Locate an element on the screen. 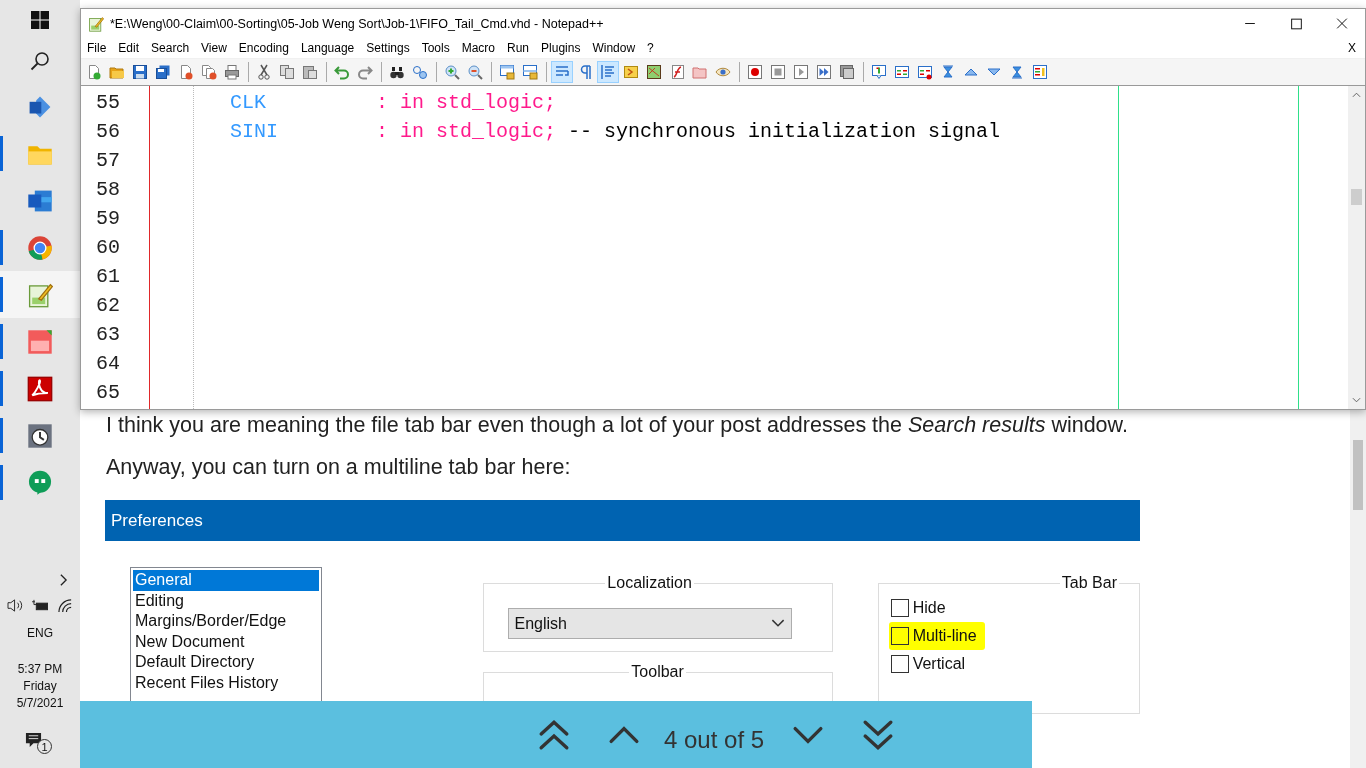  menu-item: Encoding is located at coordinates (263, 48).